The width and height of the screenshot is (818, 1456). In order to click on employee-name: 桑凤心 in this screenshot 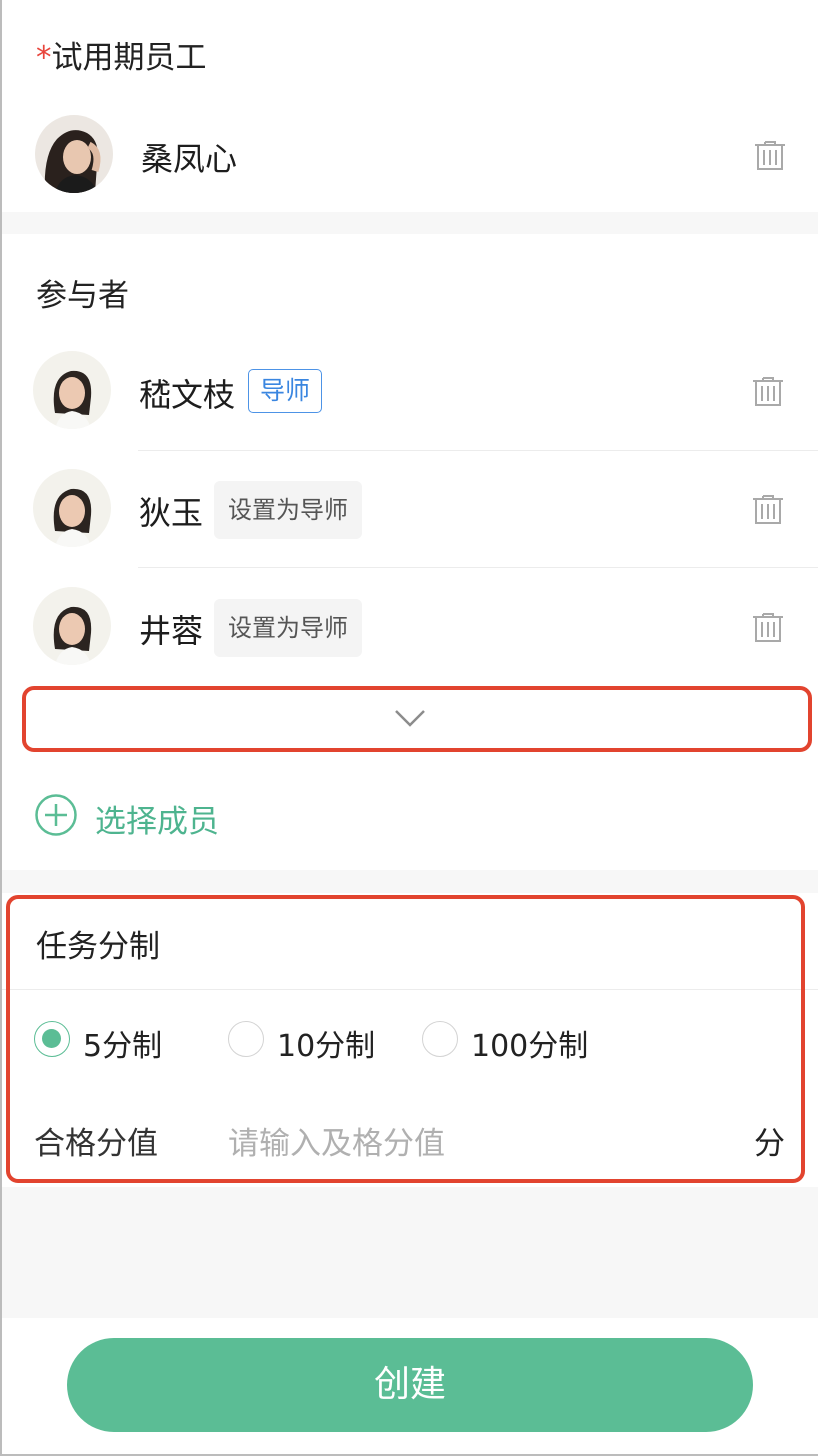, I will do `click(189, 159)`.